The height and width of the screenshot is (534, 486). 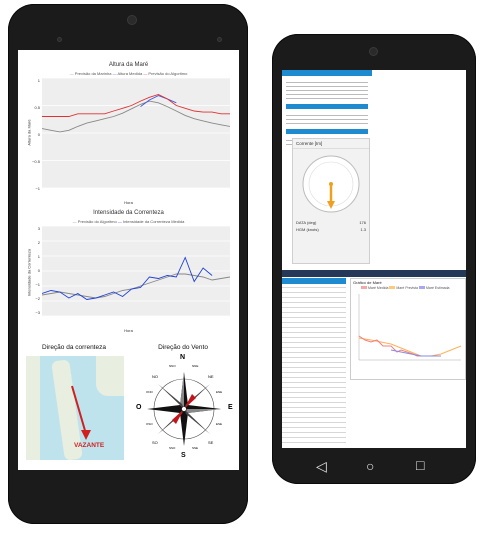 I want to click on wind-minor-ene: ENE, so click(x=219, y=392).